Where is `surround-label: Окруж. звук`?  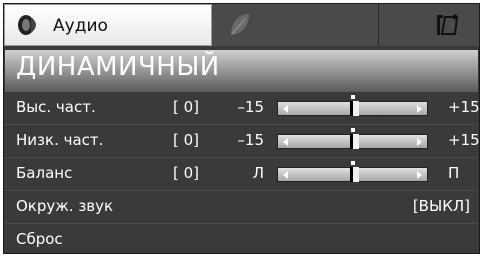 surround-label: Окруж. звук is located at coordinates (65, 206).